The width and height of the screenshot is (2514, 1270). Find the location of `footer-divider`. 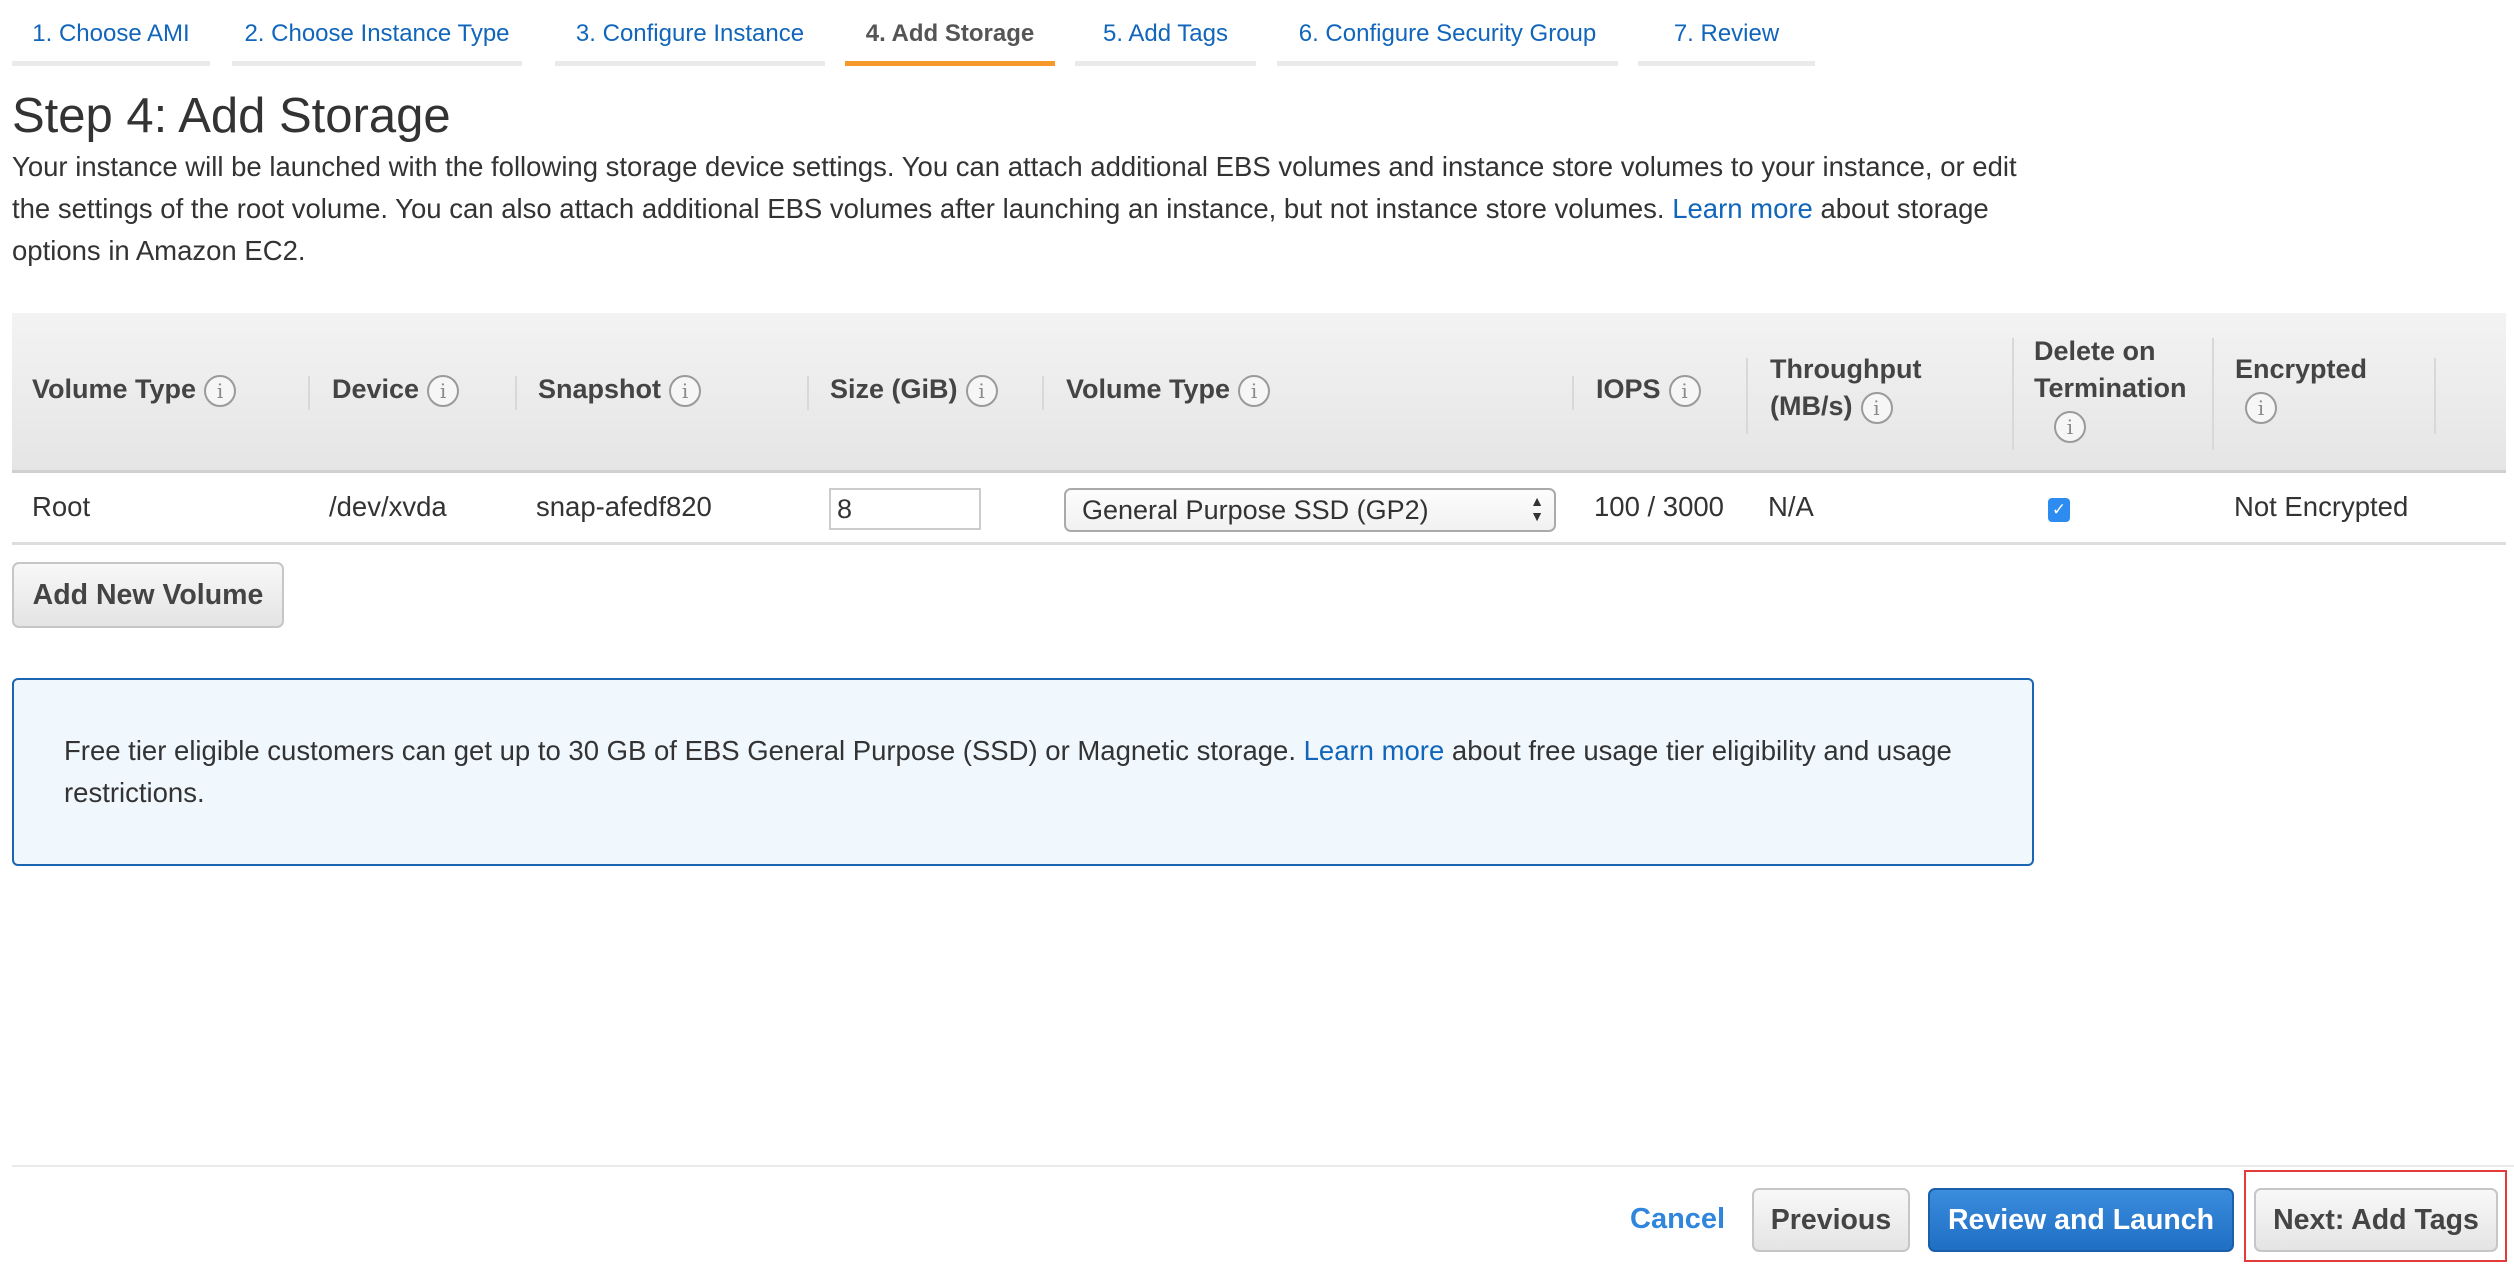

footer-divider is located at coordinates (1263, 1166).